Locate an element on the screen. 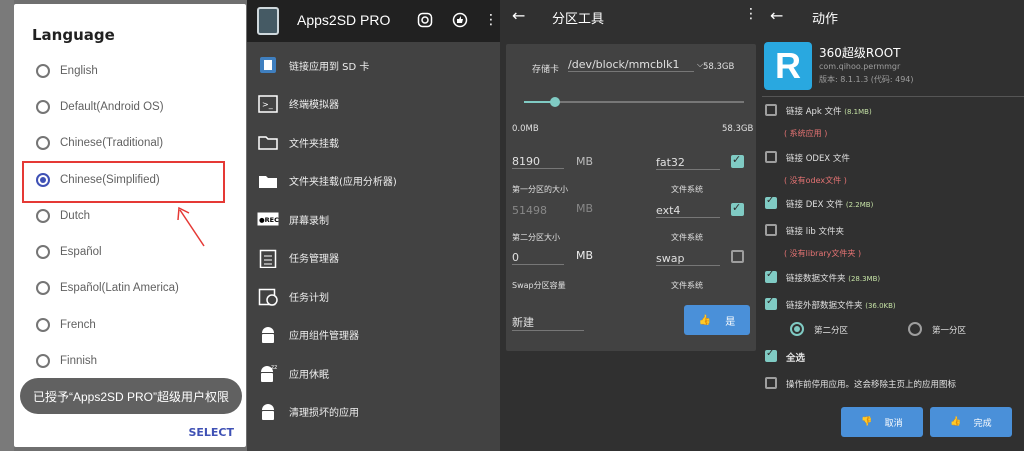 This screenshot has width=1024, height=451. cancel-button: 👎 取消 is located at coordinates (882, 422).